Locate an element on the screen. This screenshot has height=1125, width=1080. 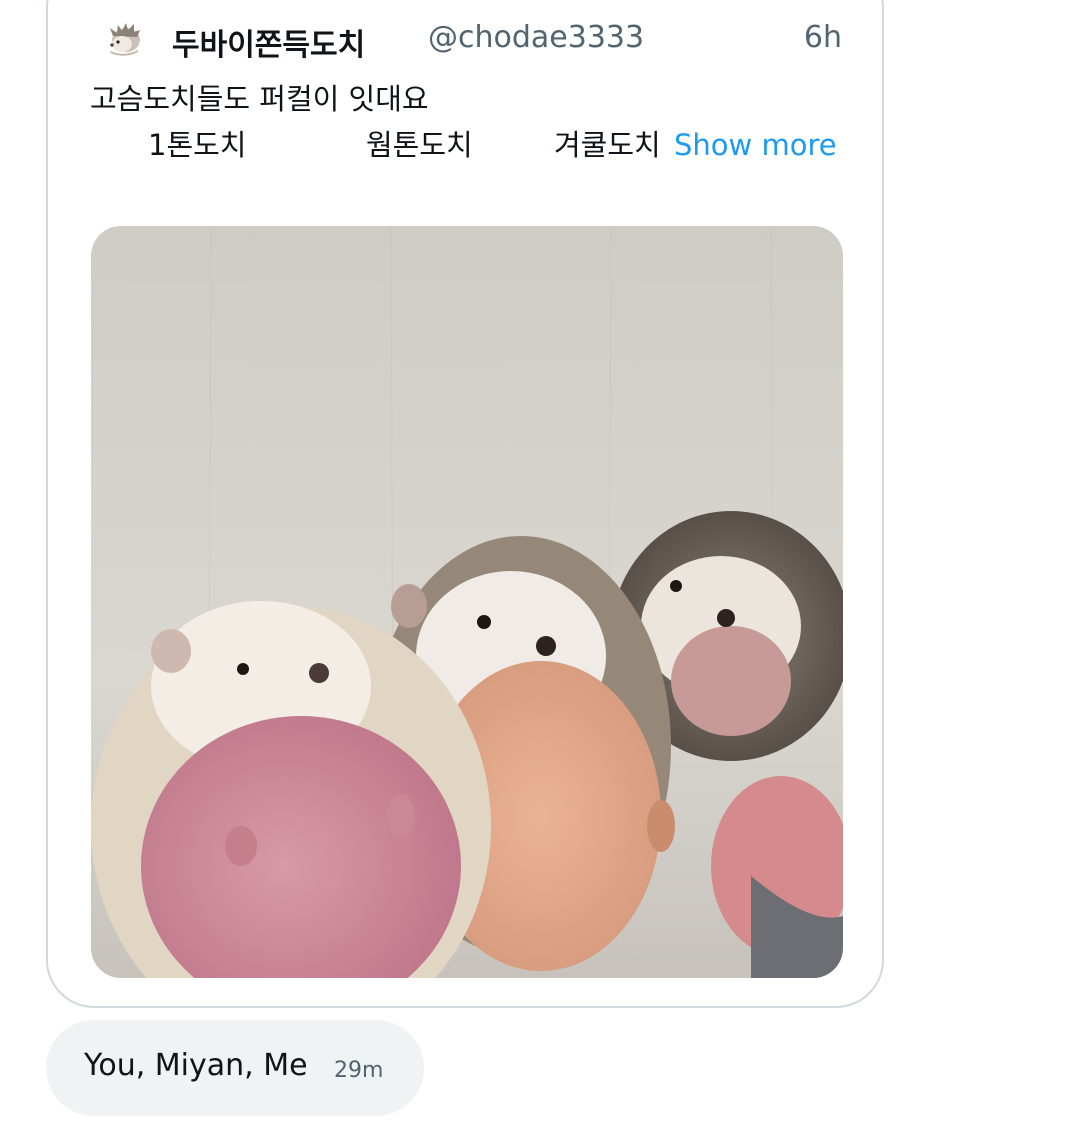
user-handle: @chodae3333 is located at coordinates (536, 37).